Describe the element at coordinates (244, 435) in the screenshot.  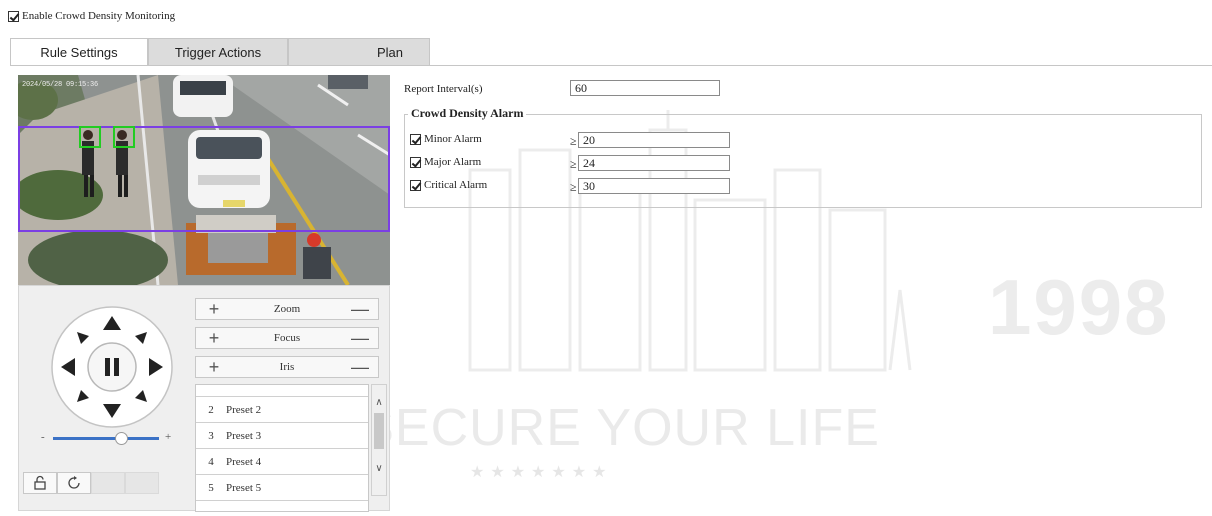
I see `preset-name: Preset 3` at that location.